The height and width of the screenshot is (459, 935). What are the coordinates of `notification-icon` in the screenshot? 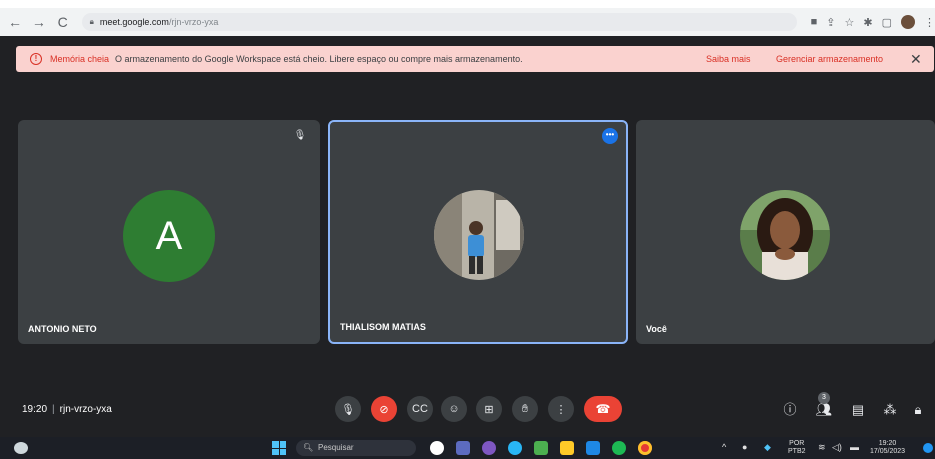 It's located at (928, 448).